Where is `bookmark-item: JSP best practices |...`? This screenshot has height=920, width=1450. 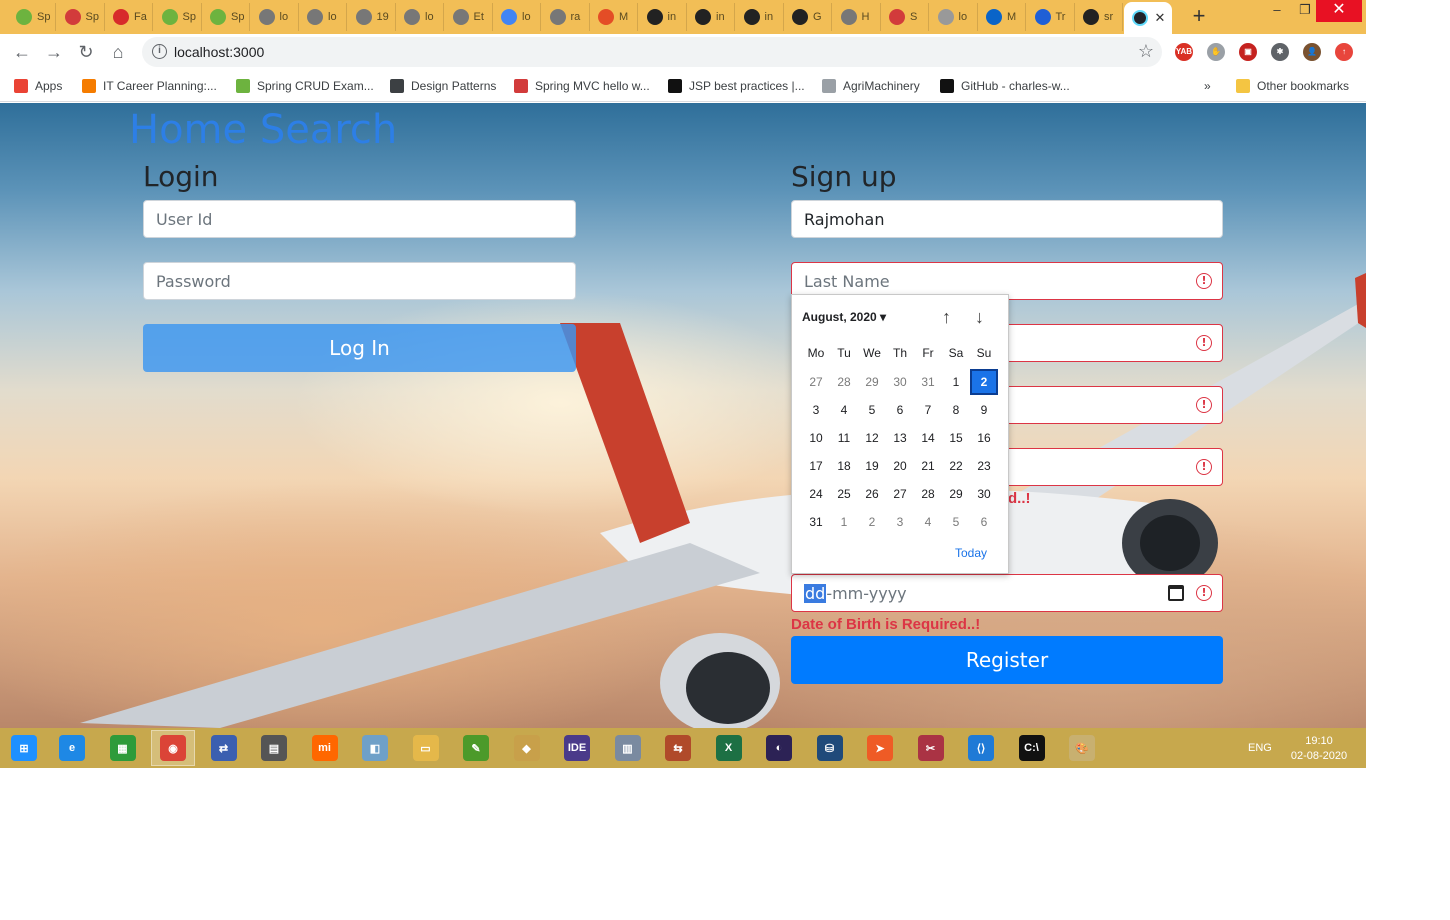 bookmark-item: JSP best practices |... is located at coordinates (736, 86).